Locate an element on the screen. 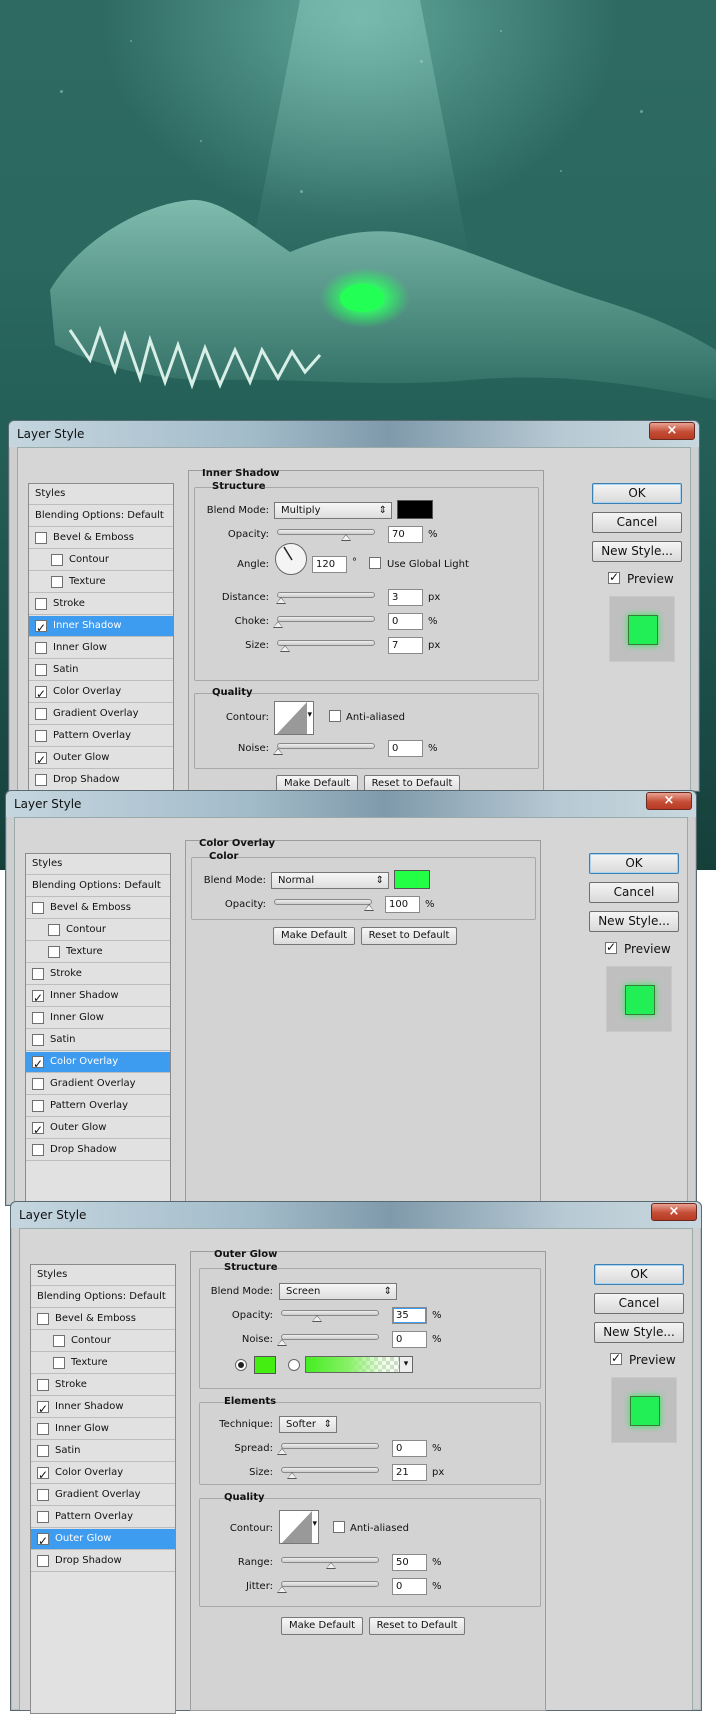 The height and width of the screenshot is (1732, 716). choke-slider is located at coordinates (324, 622).